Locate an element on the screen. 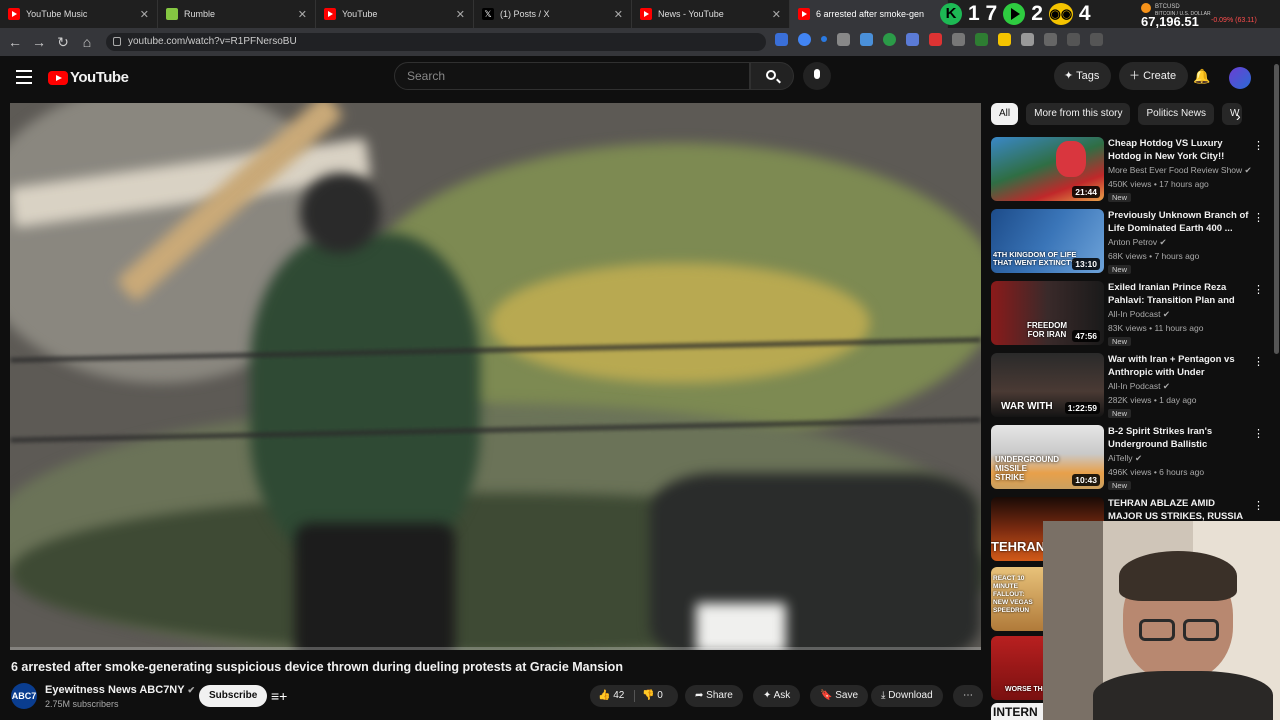  channel-avatar: ABC7 is located at coordinates (24, 696).